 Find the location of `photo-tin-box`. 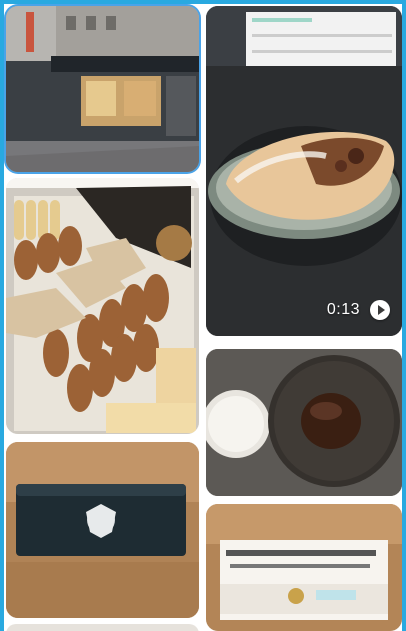

photo-tin-box is located at coordinates (102, 530).